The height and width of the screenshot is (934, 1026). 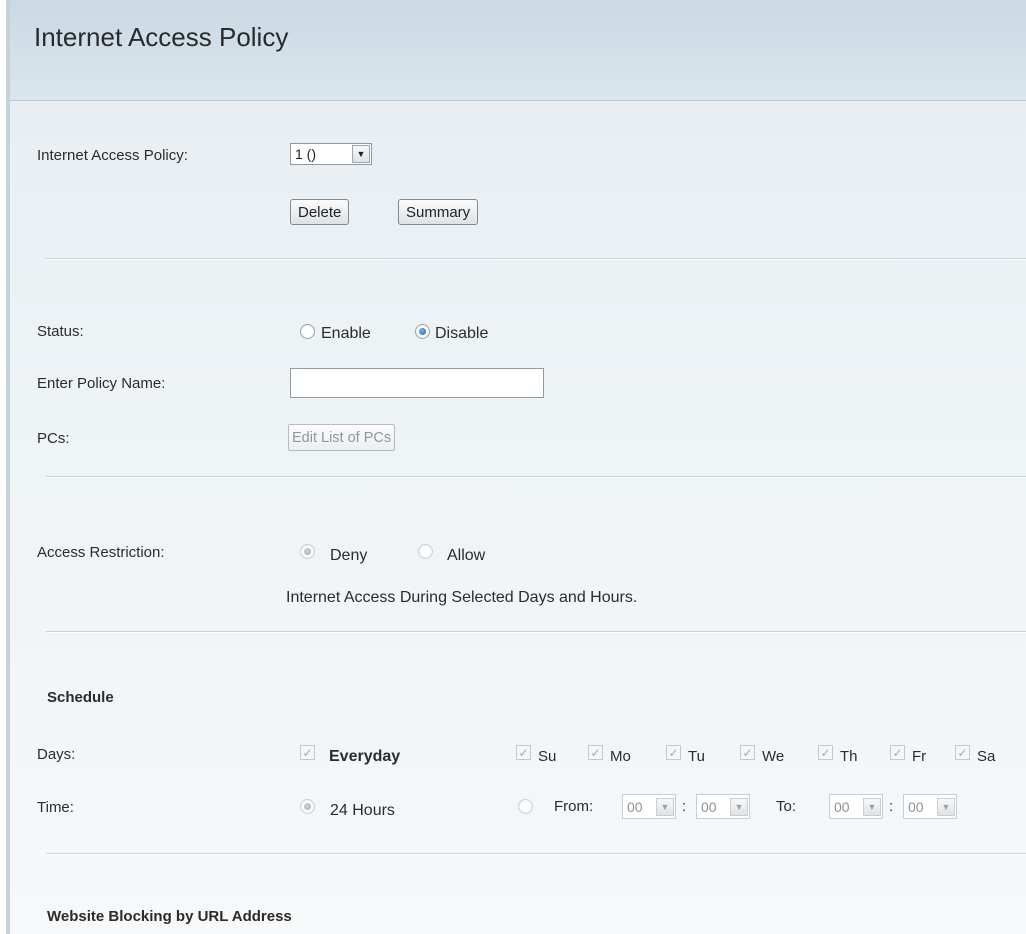 I want to click on status-label: Status:, so click(x=60, y=331).